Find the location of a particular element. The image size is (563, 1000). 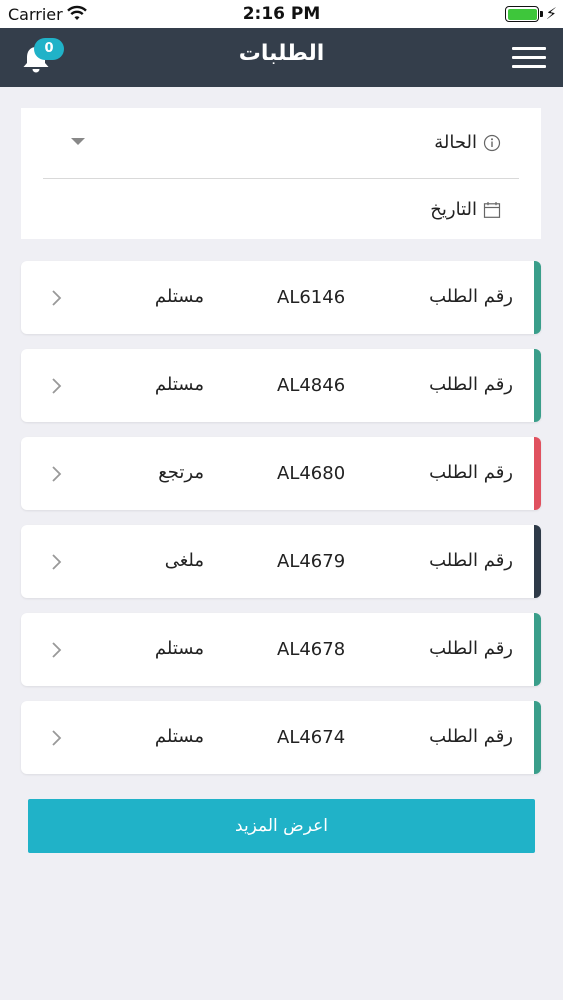

order-status: مرتجع is located at coordinates (181, 472).